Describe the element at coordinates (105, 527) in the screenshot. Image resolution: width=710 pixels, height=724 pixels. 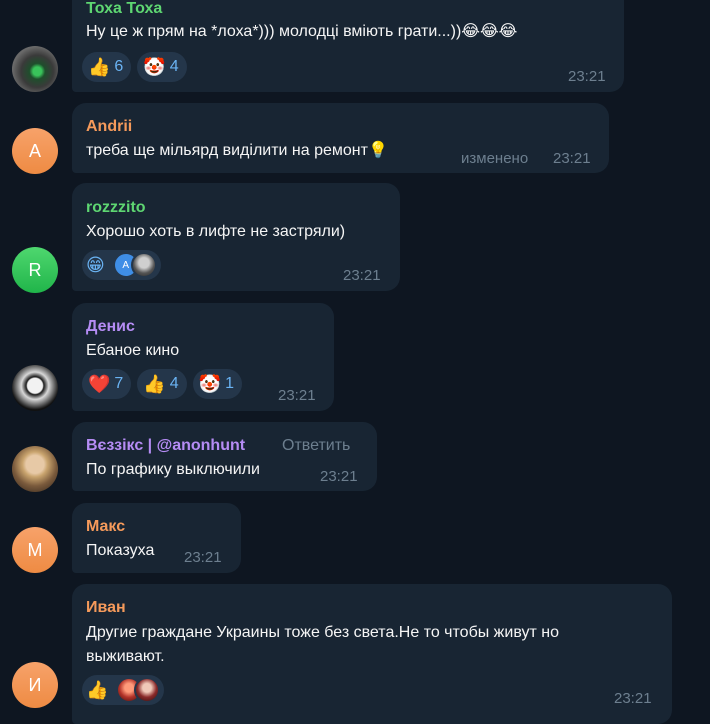
I see `sender-name: Макс` at that location.